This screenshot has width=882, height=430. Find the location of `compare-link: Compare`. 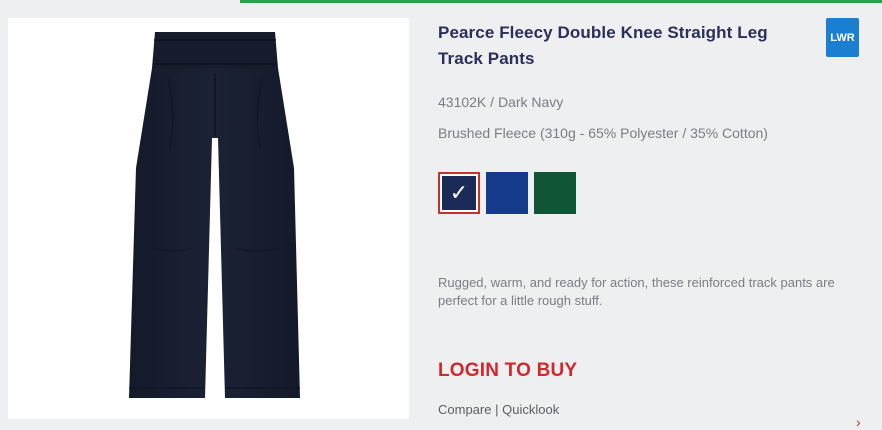

compare-link: Compare is located at coordinates (464, 409).